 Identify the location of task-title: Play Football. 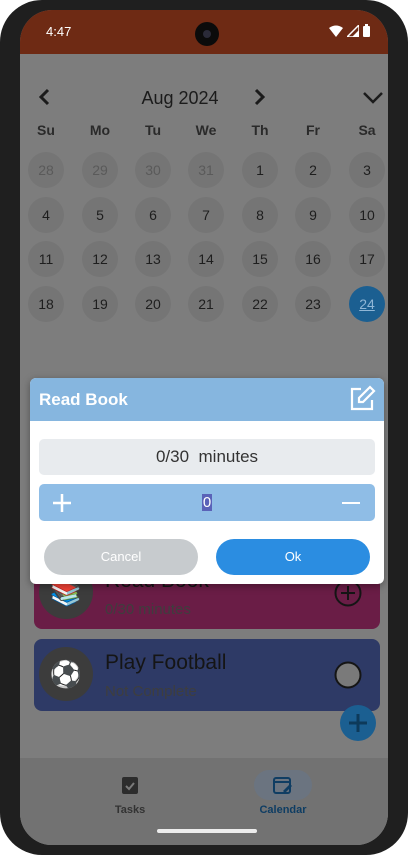
(166, 662).